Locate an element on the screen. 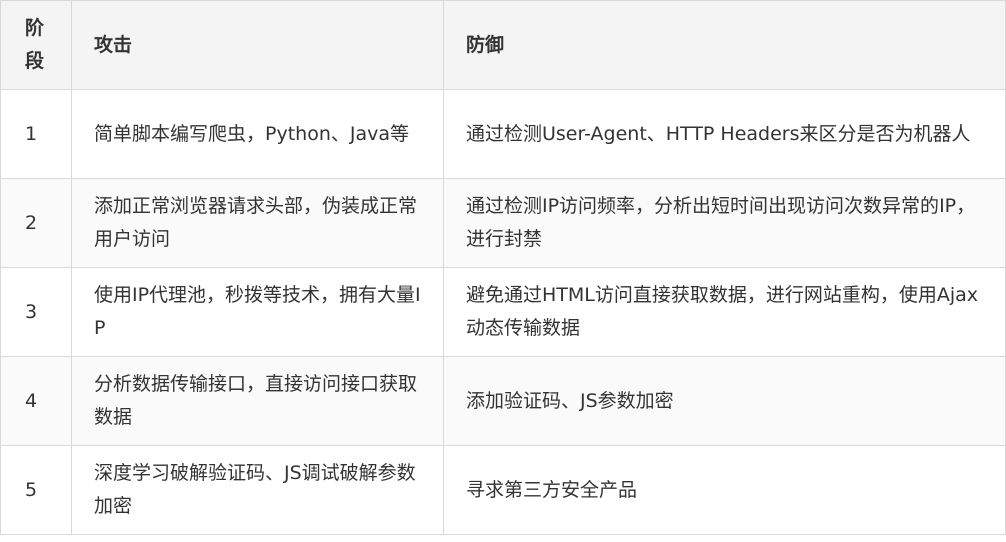 This screenshot has width=1006, height=542. defense-cell: 通过检测IP访问频率，分析出短时间出现访问次数异常的IP，进行封禁 is located at coordinates (724, 223).